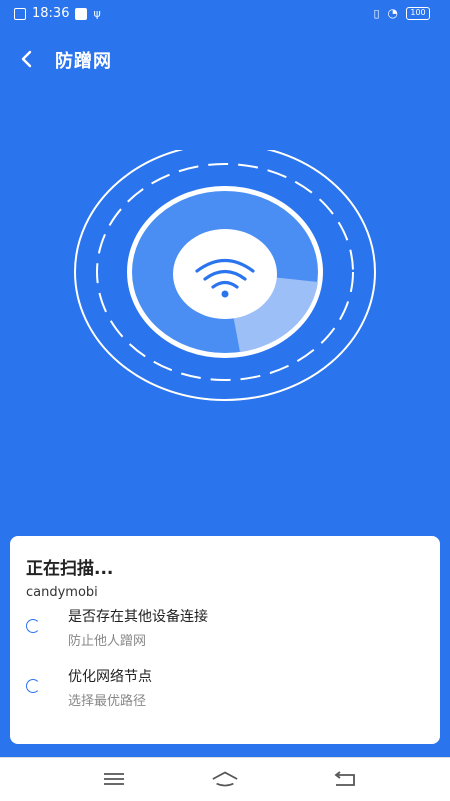  What do you see at coordinates (376, 13) in the screenshot?
I see `vibrate-icon: ▯` at bounding box center [376, 13].